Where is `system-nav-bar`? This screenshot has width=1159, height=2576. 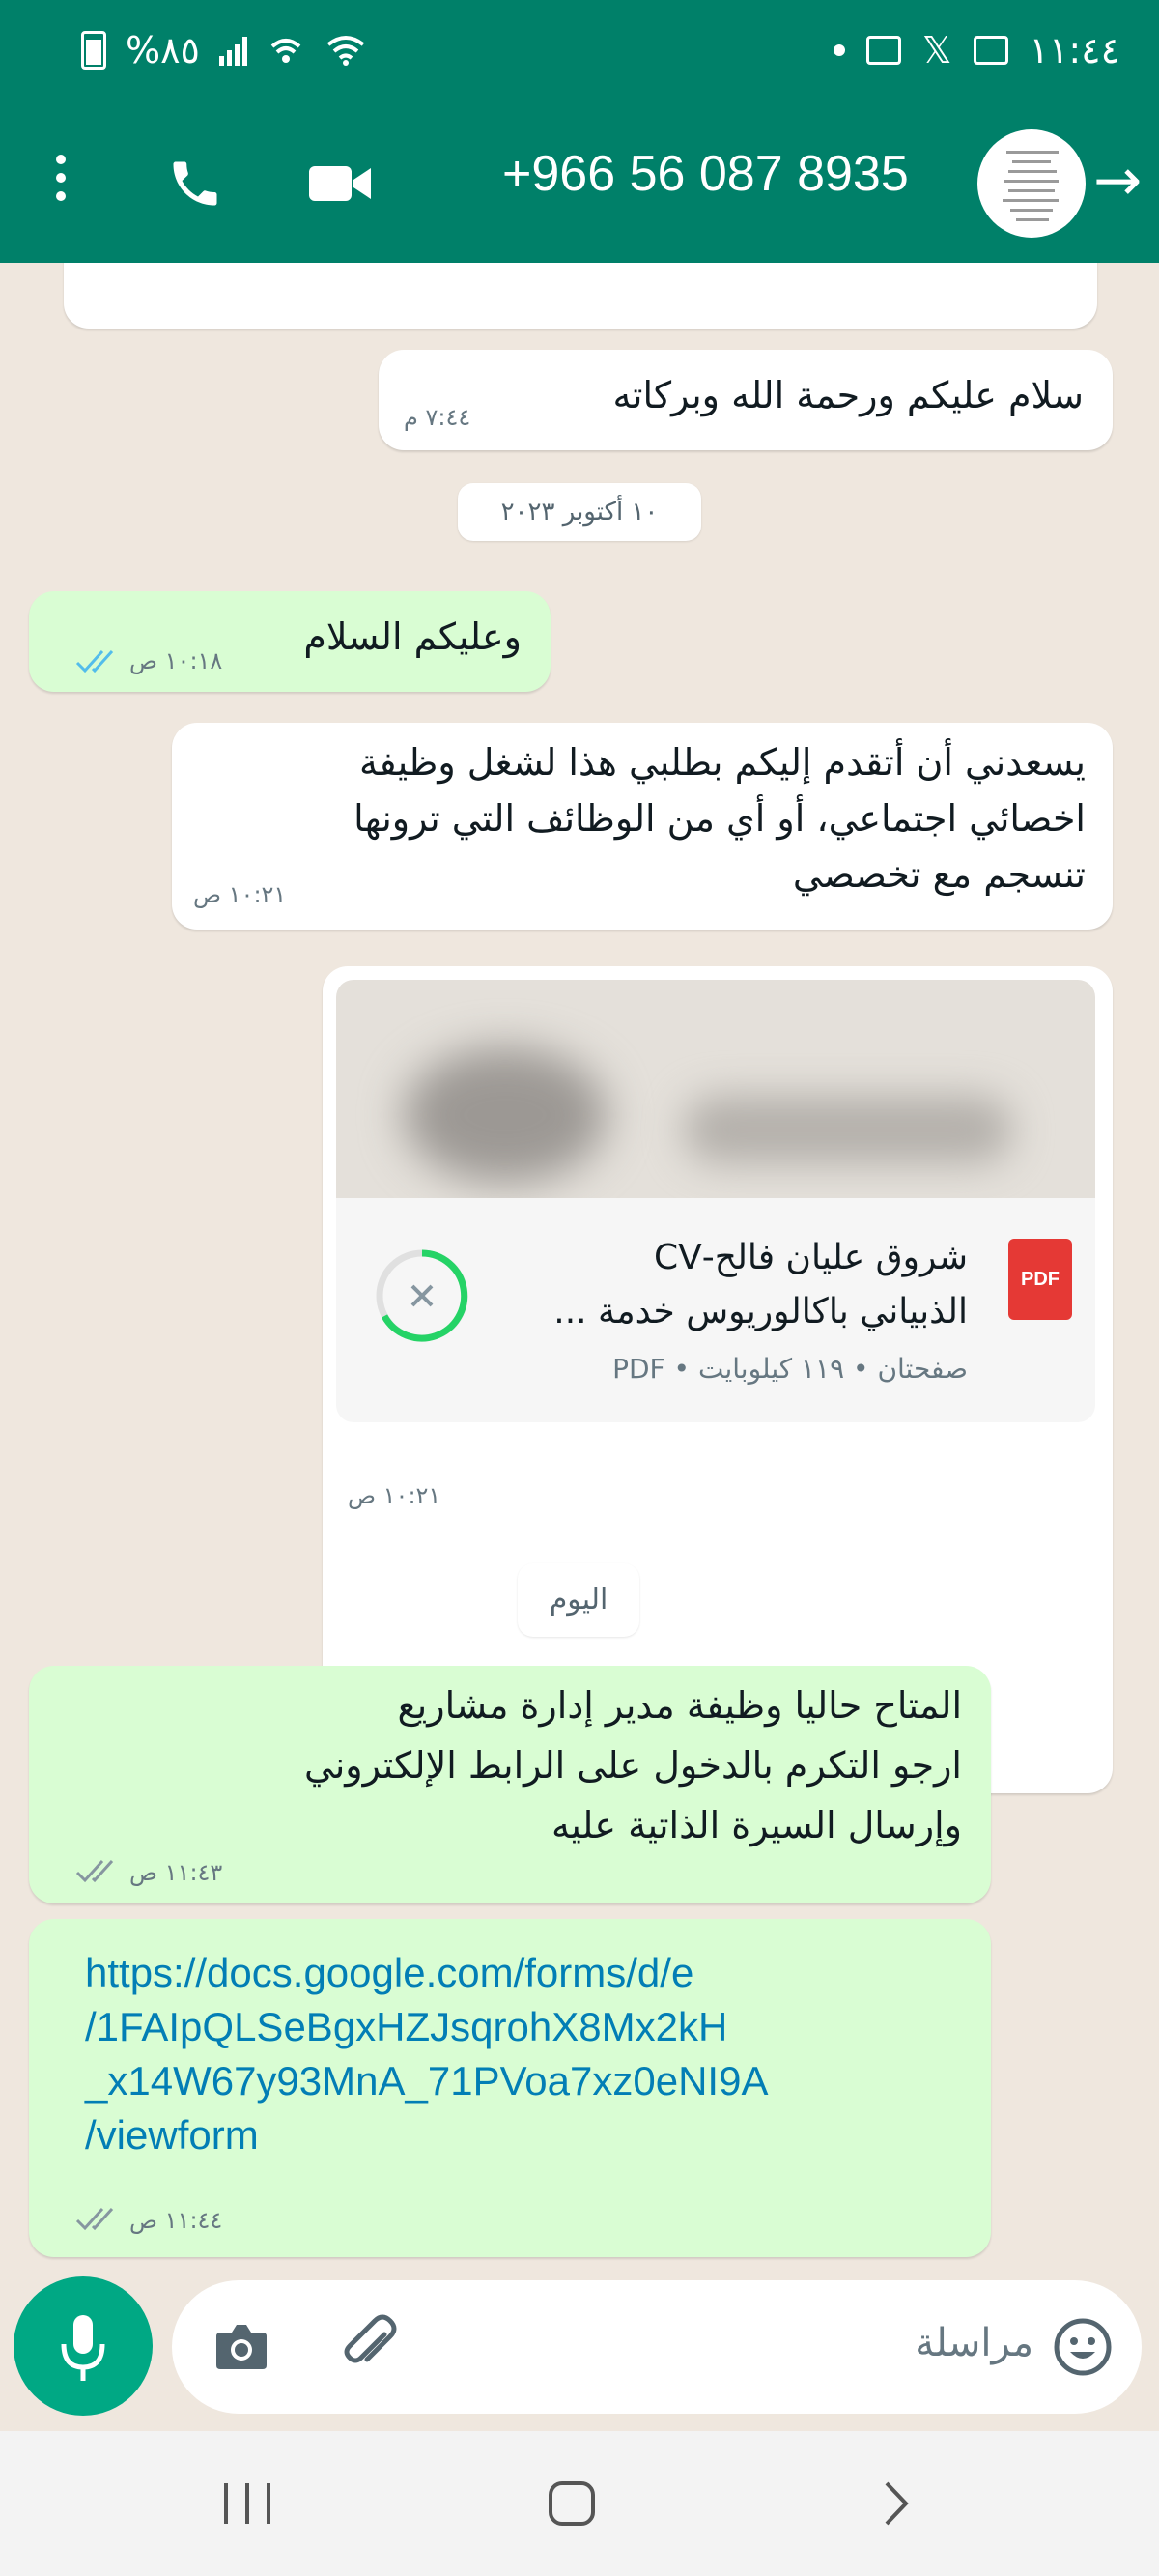
system-nav-bar is located at coordinates (579, 2504).